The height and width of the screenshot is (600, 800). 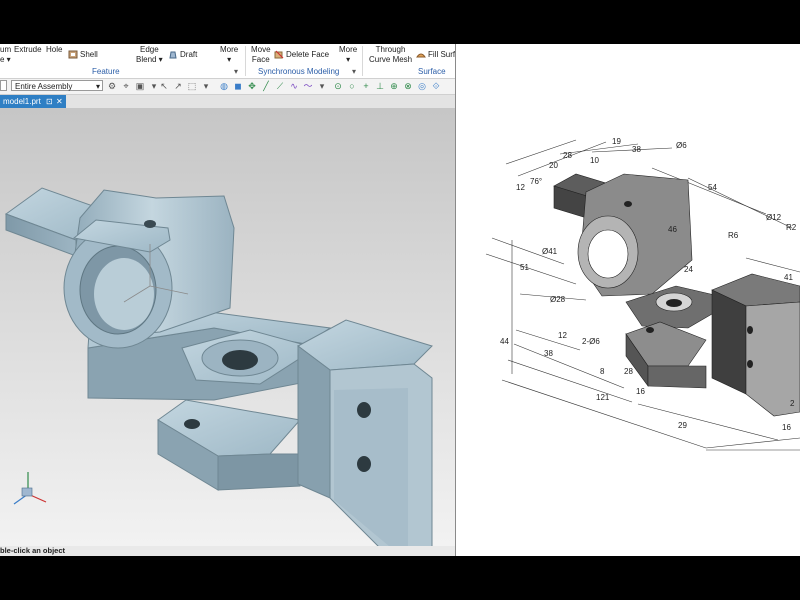 I want to click on through-curve-mesh-button: Through Curve Mesh, so click(x=390, y=55).